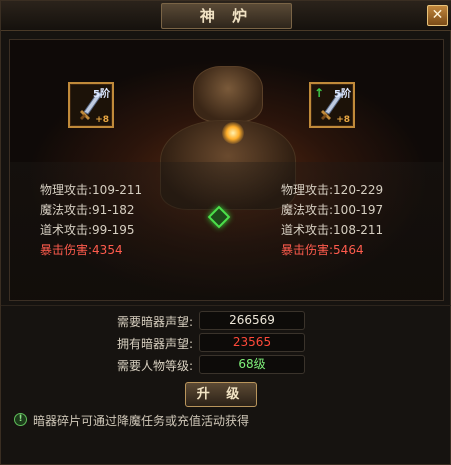  What do you see at coordinates (233, 133) in the screenshot?
I see `flame-glow` at bounding box center [233, 133].